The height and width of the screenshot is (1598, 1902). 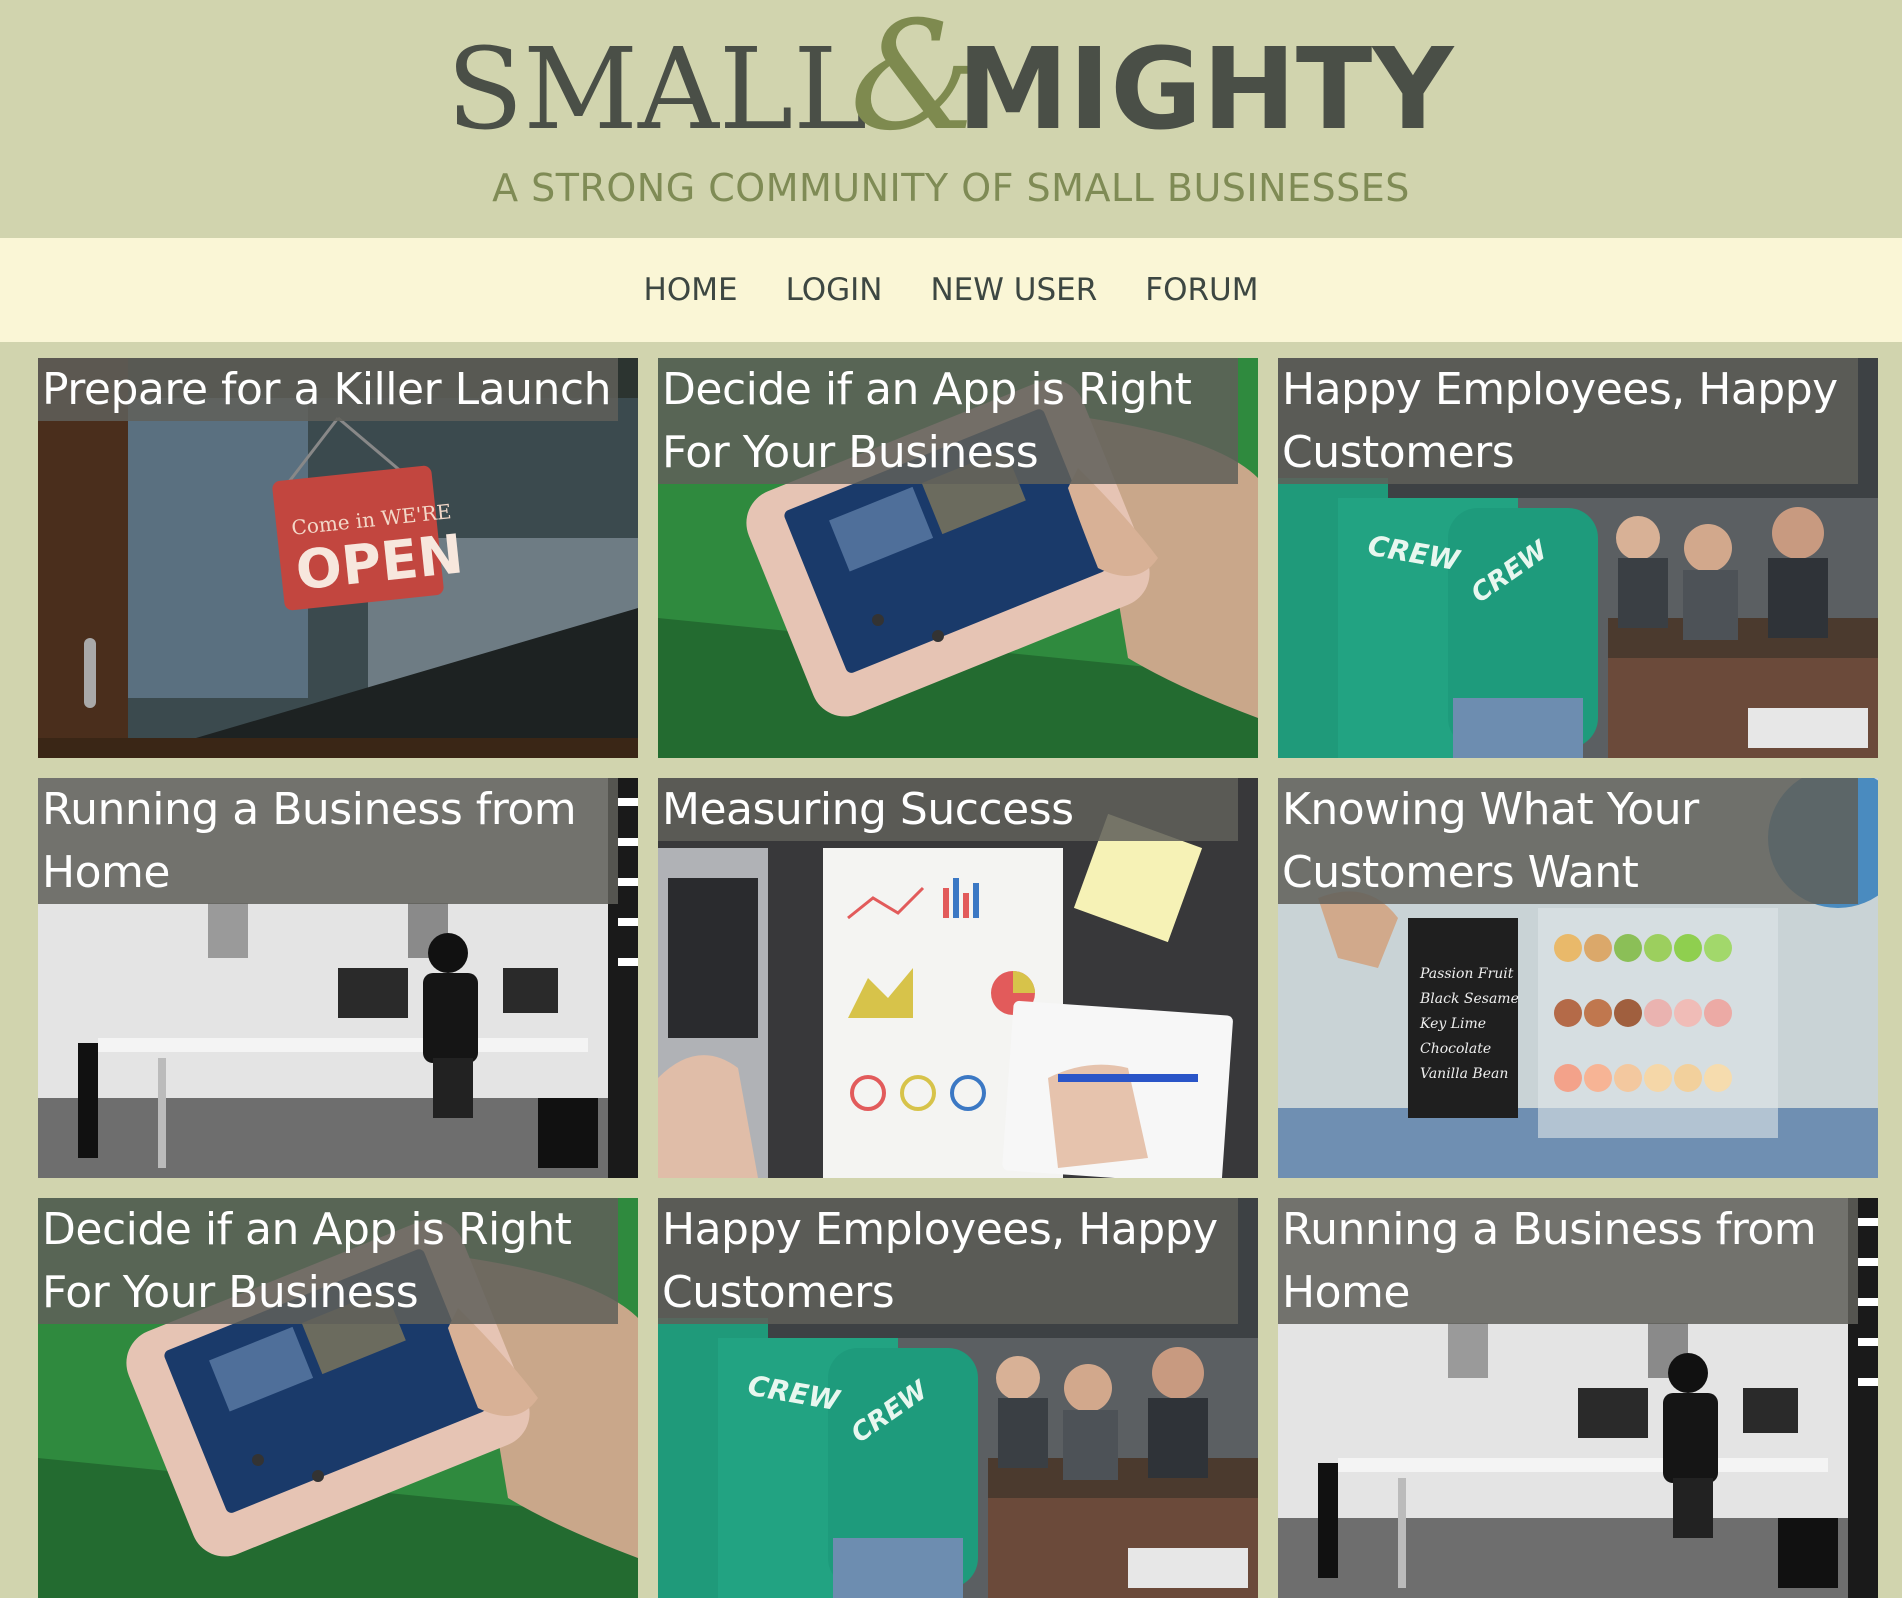 I want to click on svg-text: Vanilla Bean, so click(x=1464, y=1074).